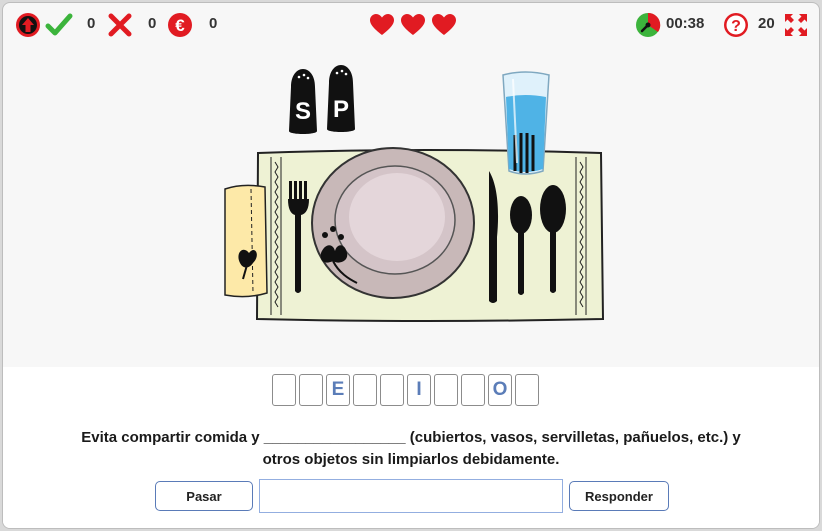 This screenshot has height=531, width=822. What do you see at coordinates (120, 25) in the screenshot?
I see `cross-icon` at bounding box center [120, 25].